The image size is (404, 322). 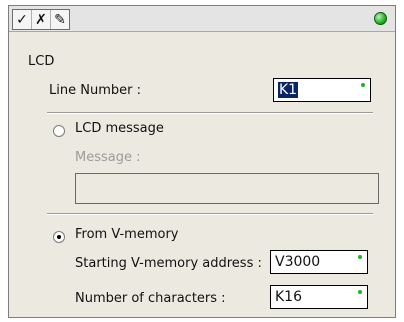 What do you see at coordinates (227, 188) in the screenshot?
I see `message-input` at bounding box center [227, 188].